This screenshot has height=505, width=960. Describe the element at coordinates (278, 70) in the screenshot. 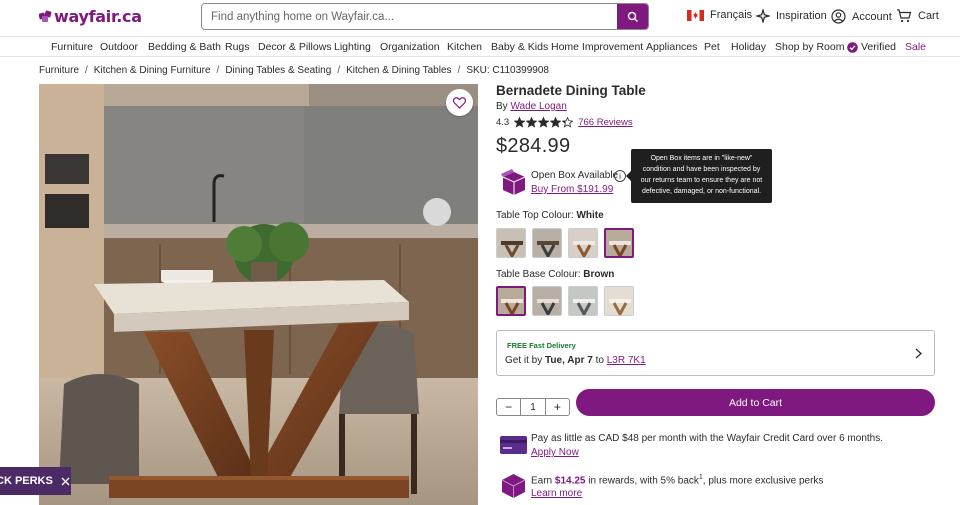

I see `breadcrumb-item: Dining Tables & Seating` at that location.